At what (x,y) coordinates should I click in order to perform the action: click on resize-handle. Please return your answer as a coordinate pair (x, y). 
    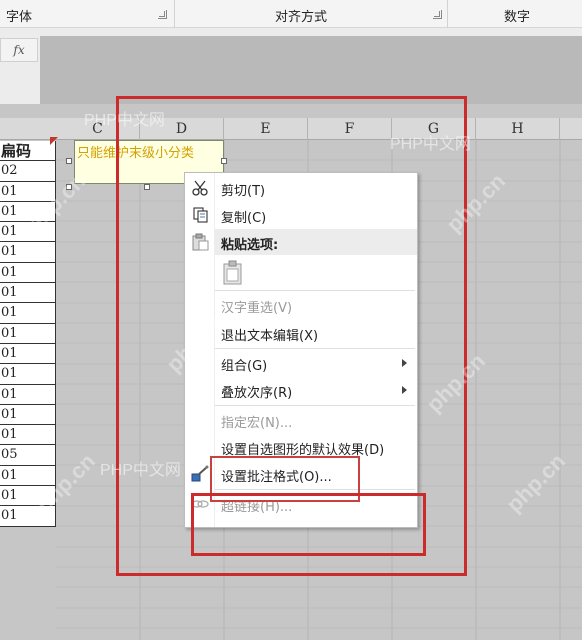
    Looking at the image, I should click on (69, 161).